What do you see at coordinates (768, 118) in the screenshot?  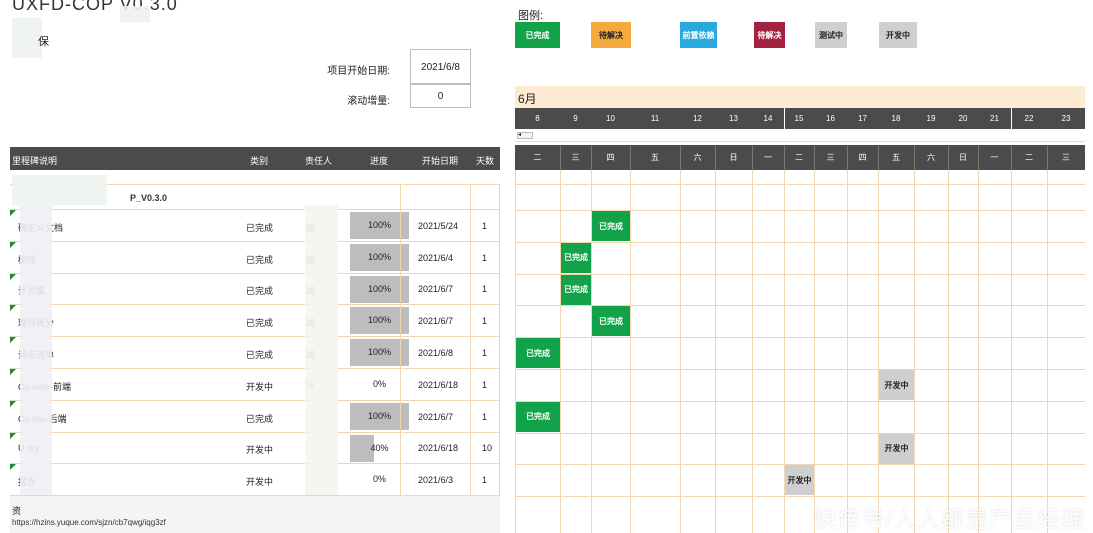 I see `day-number: 14` at bounding box center [768, 118].